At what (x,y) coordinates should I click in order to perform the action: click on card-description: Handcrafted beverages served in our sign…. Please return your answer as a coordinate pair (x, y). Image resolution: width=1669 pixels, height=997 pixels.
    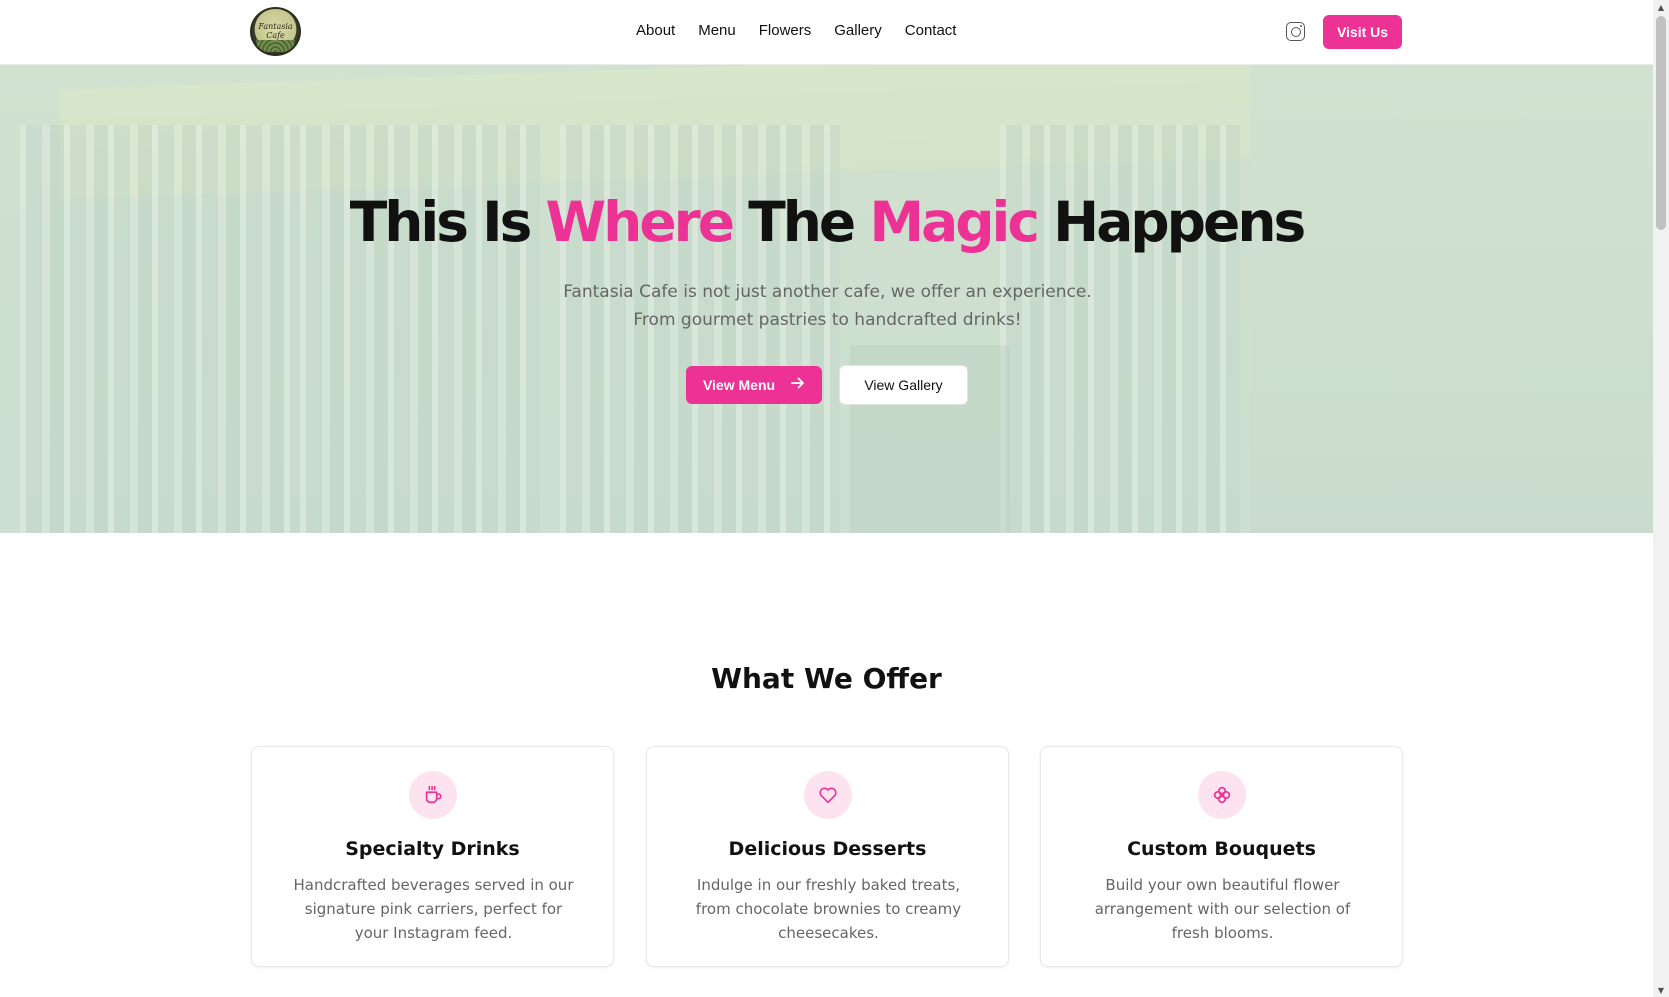
    Looking at the image, I should click on (433, 909).